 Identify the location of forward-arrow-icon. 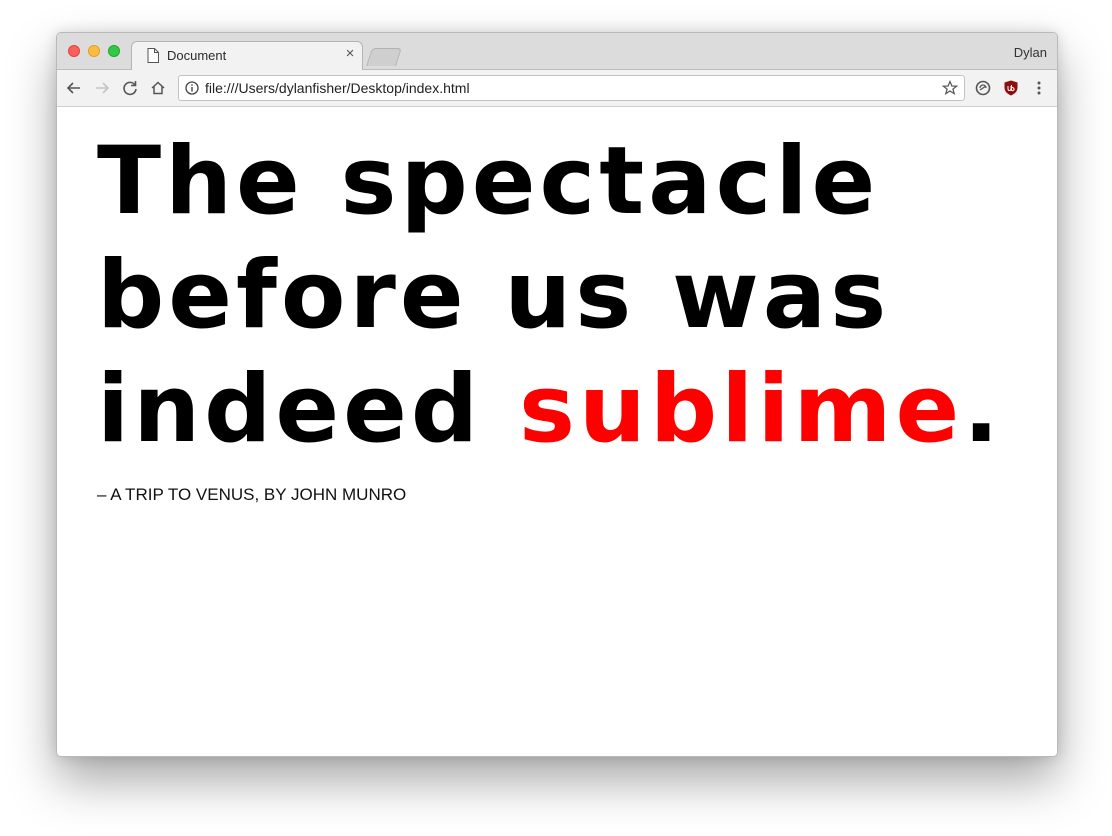
(102, 88).